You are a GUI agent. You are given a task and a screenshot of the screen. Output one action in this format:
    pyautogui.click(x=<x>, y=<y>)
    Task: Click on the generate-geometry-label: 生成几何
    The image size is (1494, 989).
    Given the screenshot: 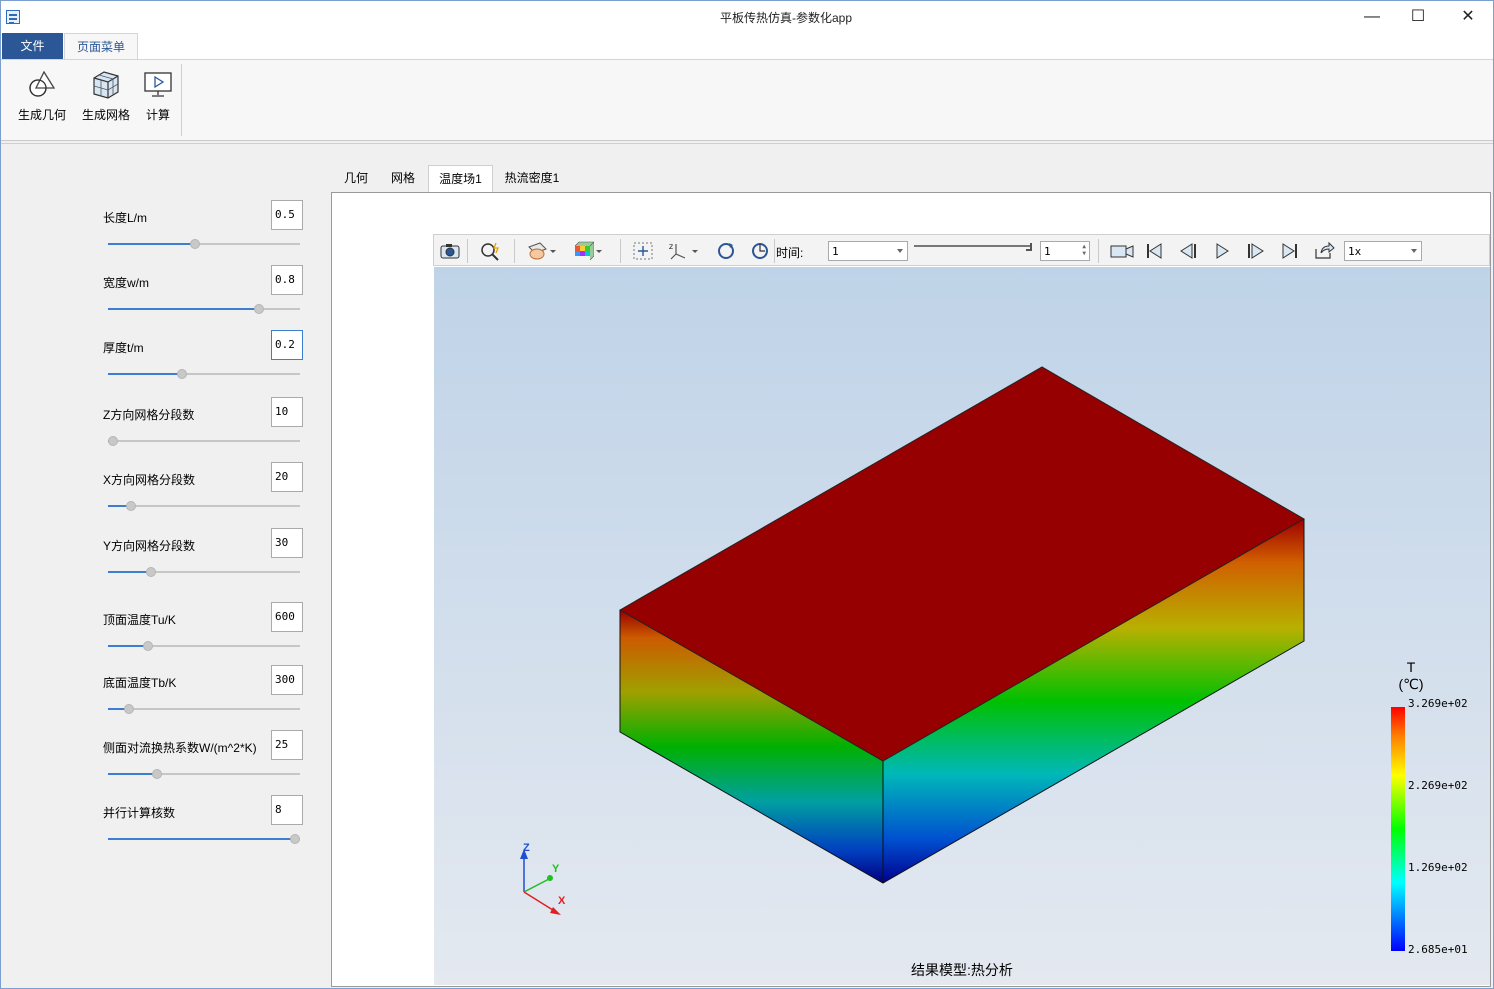 What is the action you would take?
    pyautogui.click(x=41, y=115)
    